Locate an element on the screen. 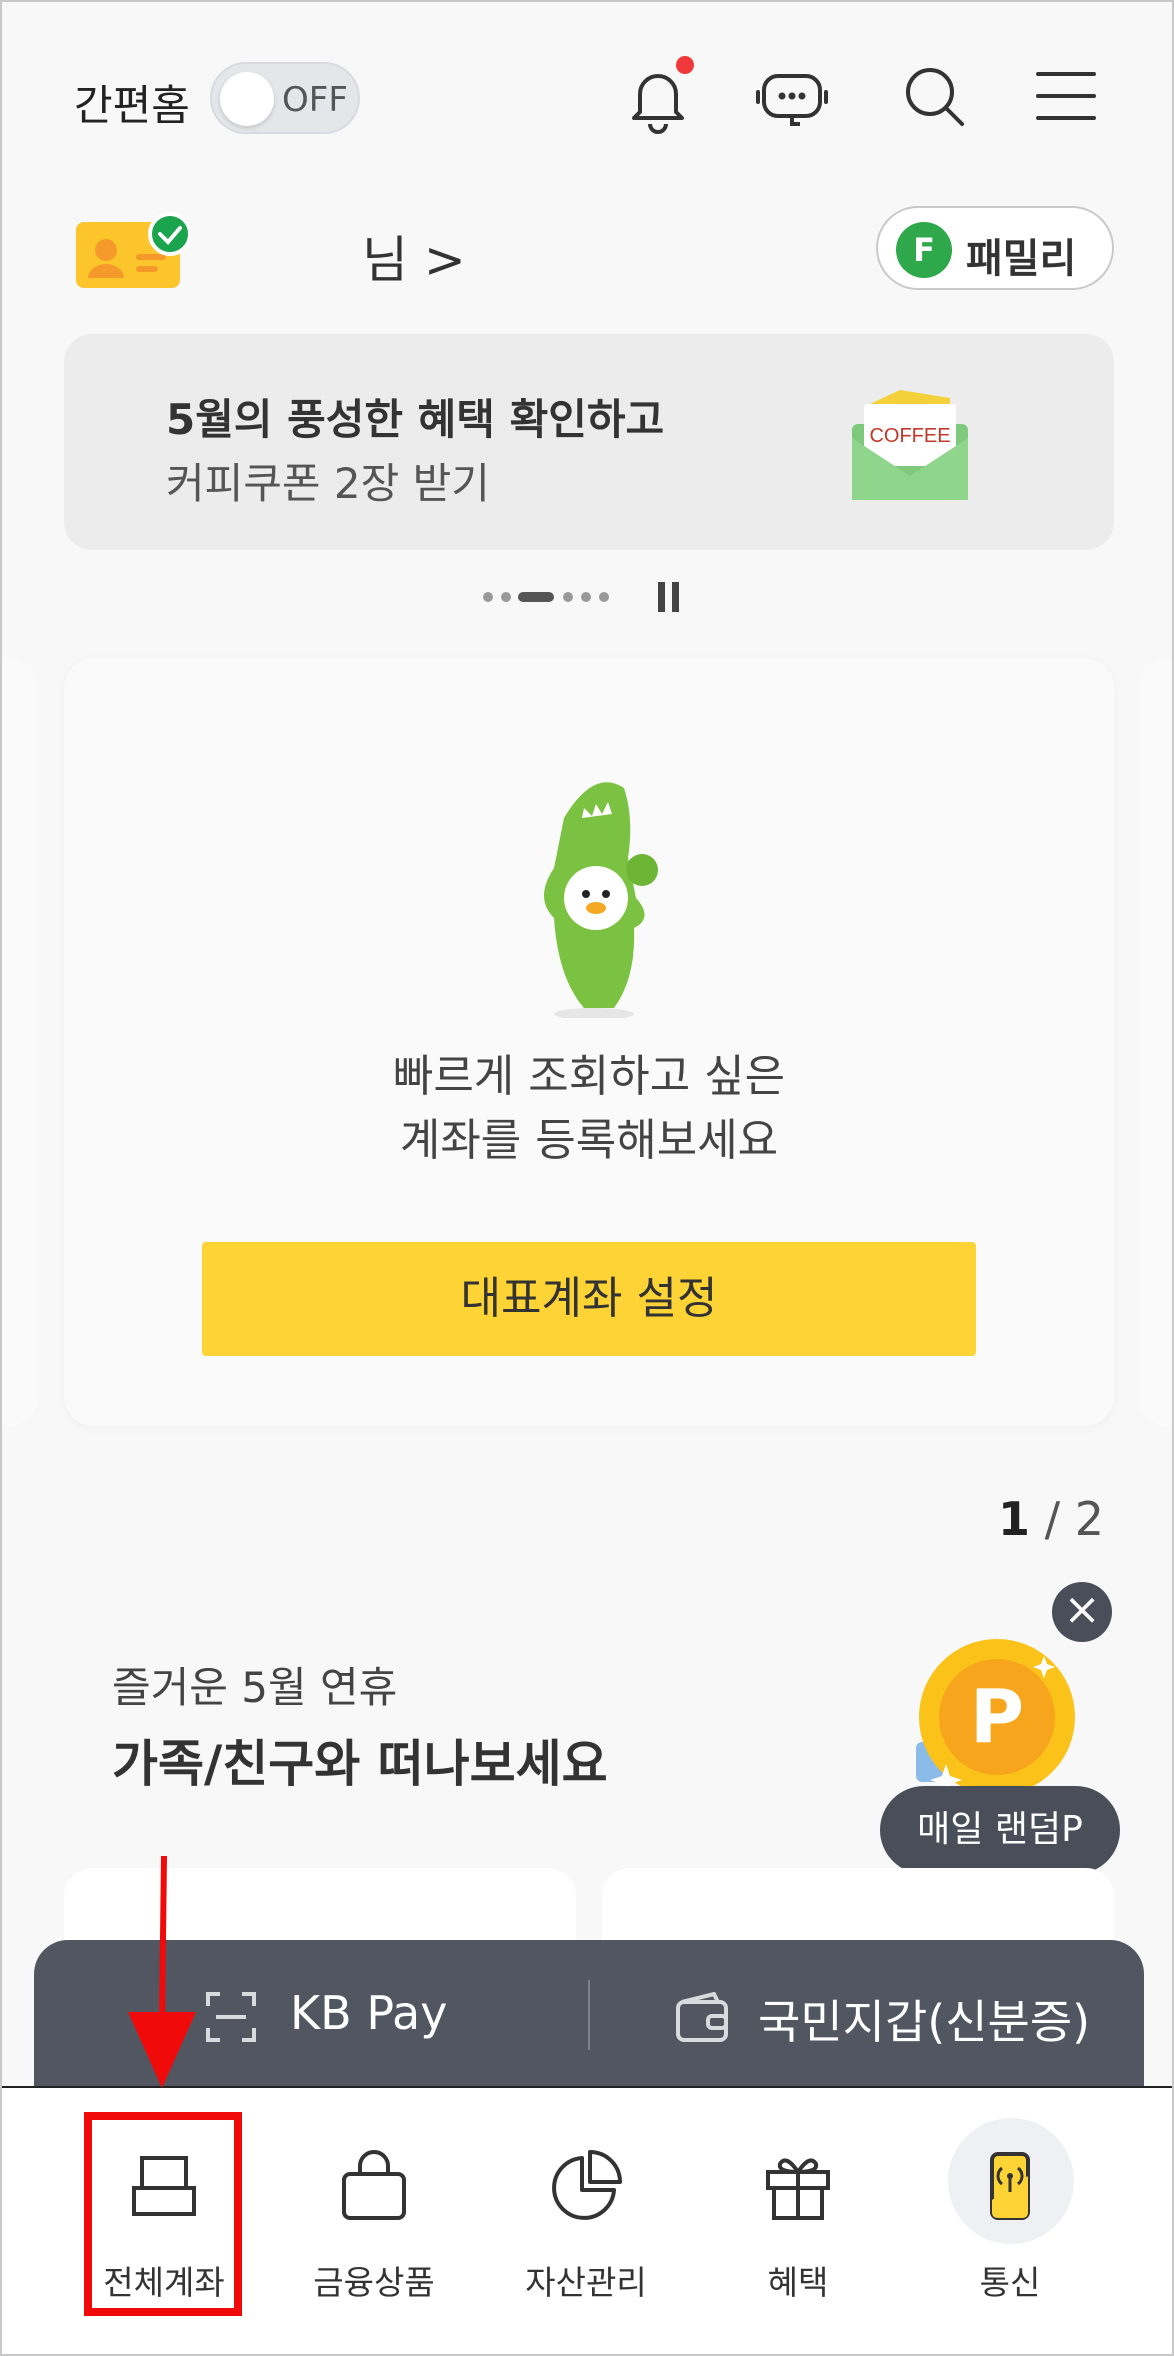 Image resolution: width=1174 pixels, height=2356 pixels. toggle-knob is located at coordinates (247, 99).